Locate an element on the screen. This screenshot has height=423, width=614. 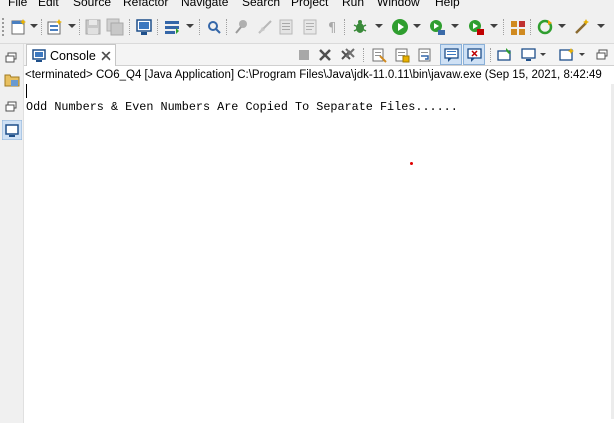
show-source-icon is located at coordinates (310, 27).